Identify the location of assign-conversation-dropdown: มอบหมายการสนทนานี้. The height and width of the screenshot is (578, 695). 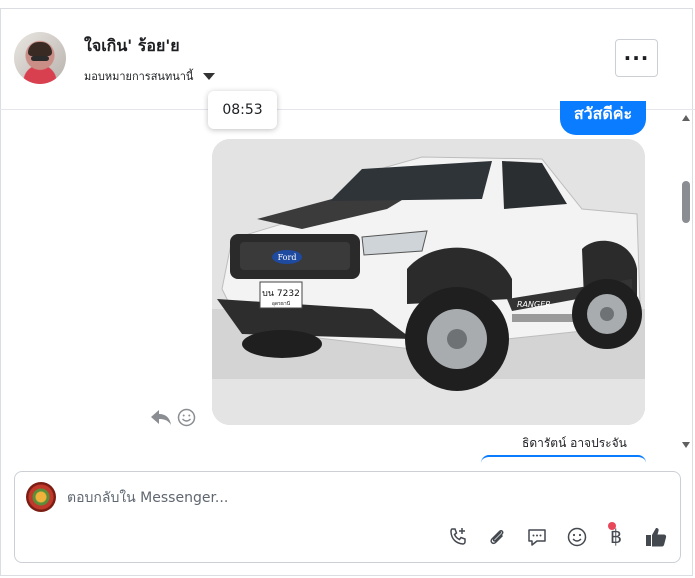
(150, 76).